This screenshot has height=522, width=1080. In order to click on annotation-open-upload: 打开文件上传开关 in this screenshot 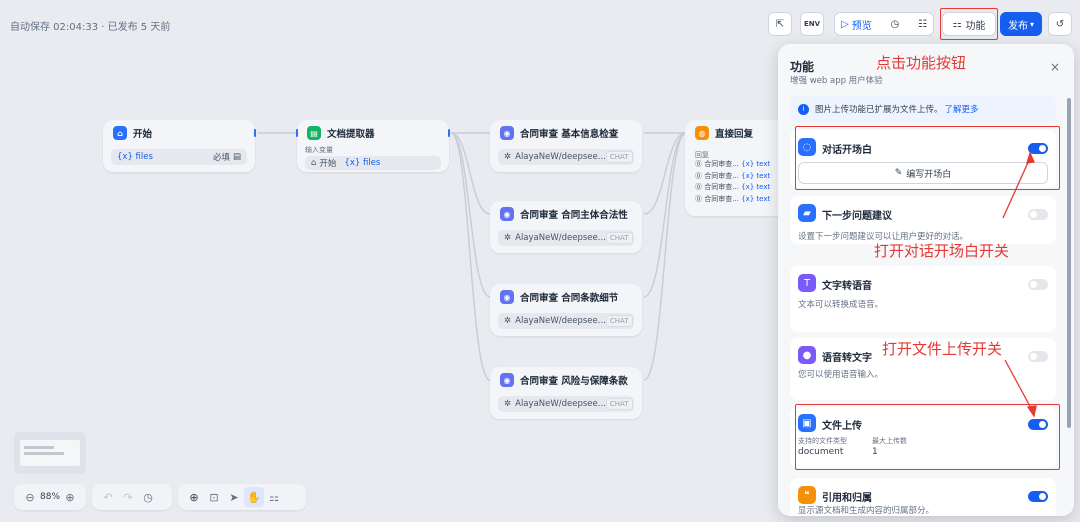, I will do `click(942, 349)`.